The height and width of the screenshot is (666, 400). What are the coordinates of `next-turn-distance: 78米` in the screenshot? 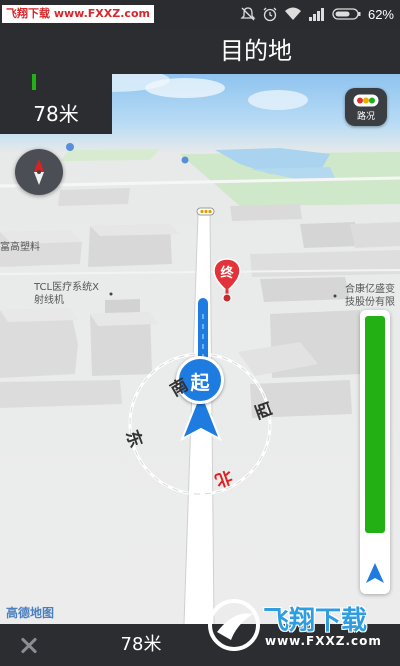 It's located at (56, 114).